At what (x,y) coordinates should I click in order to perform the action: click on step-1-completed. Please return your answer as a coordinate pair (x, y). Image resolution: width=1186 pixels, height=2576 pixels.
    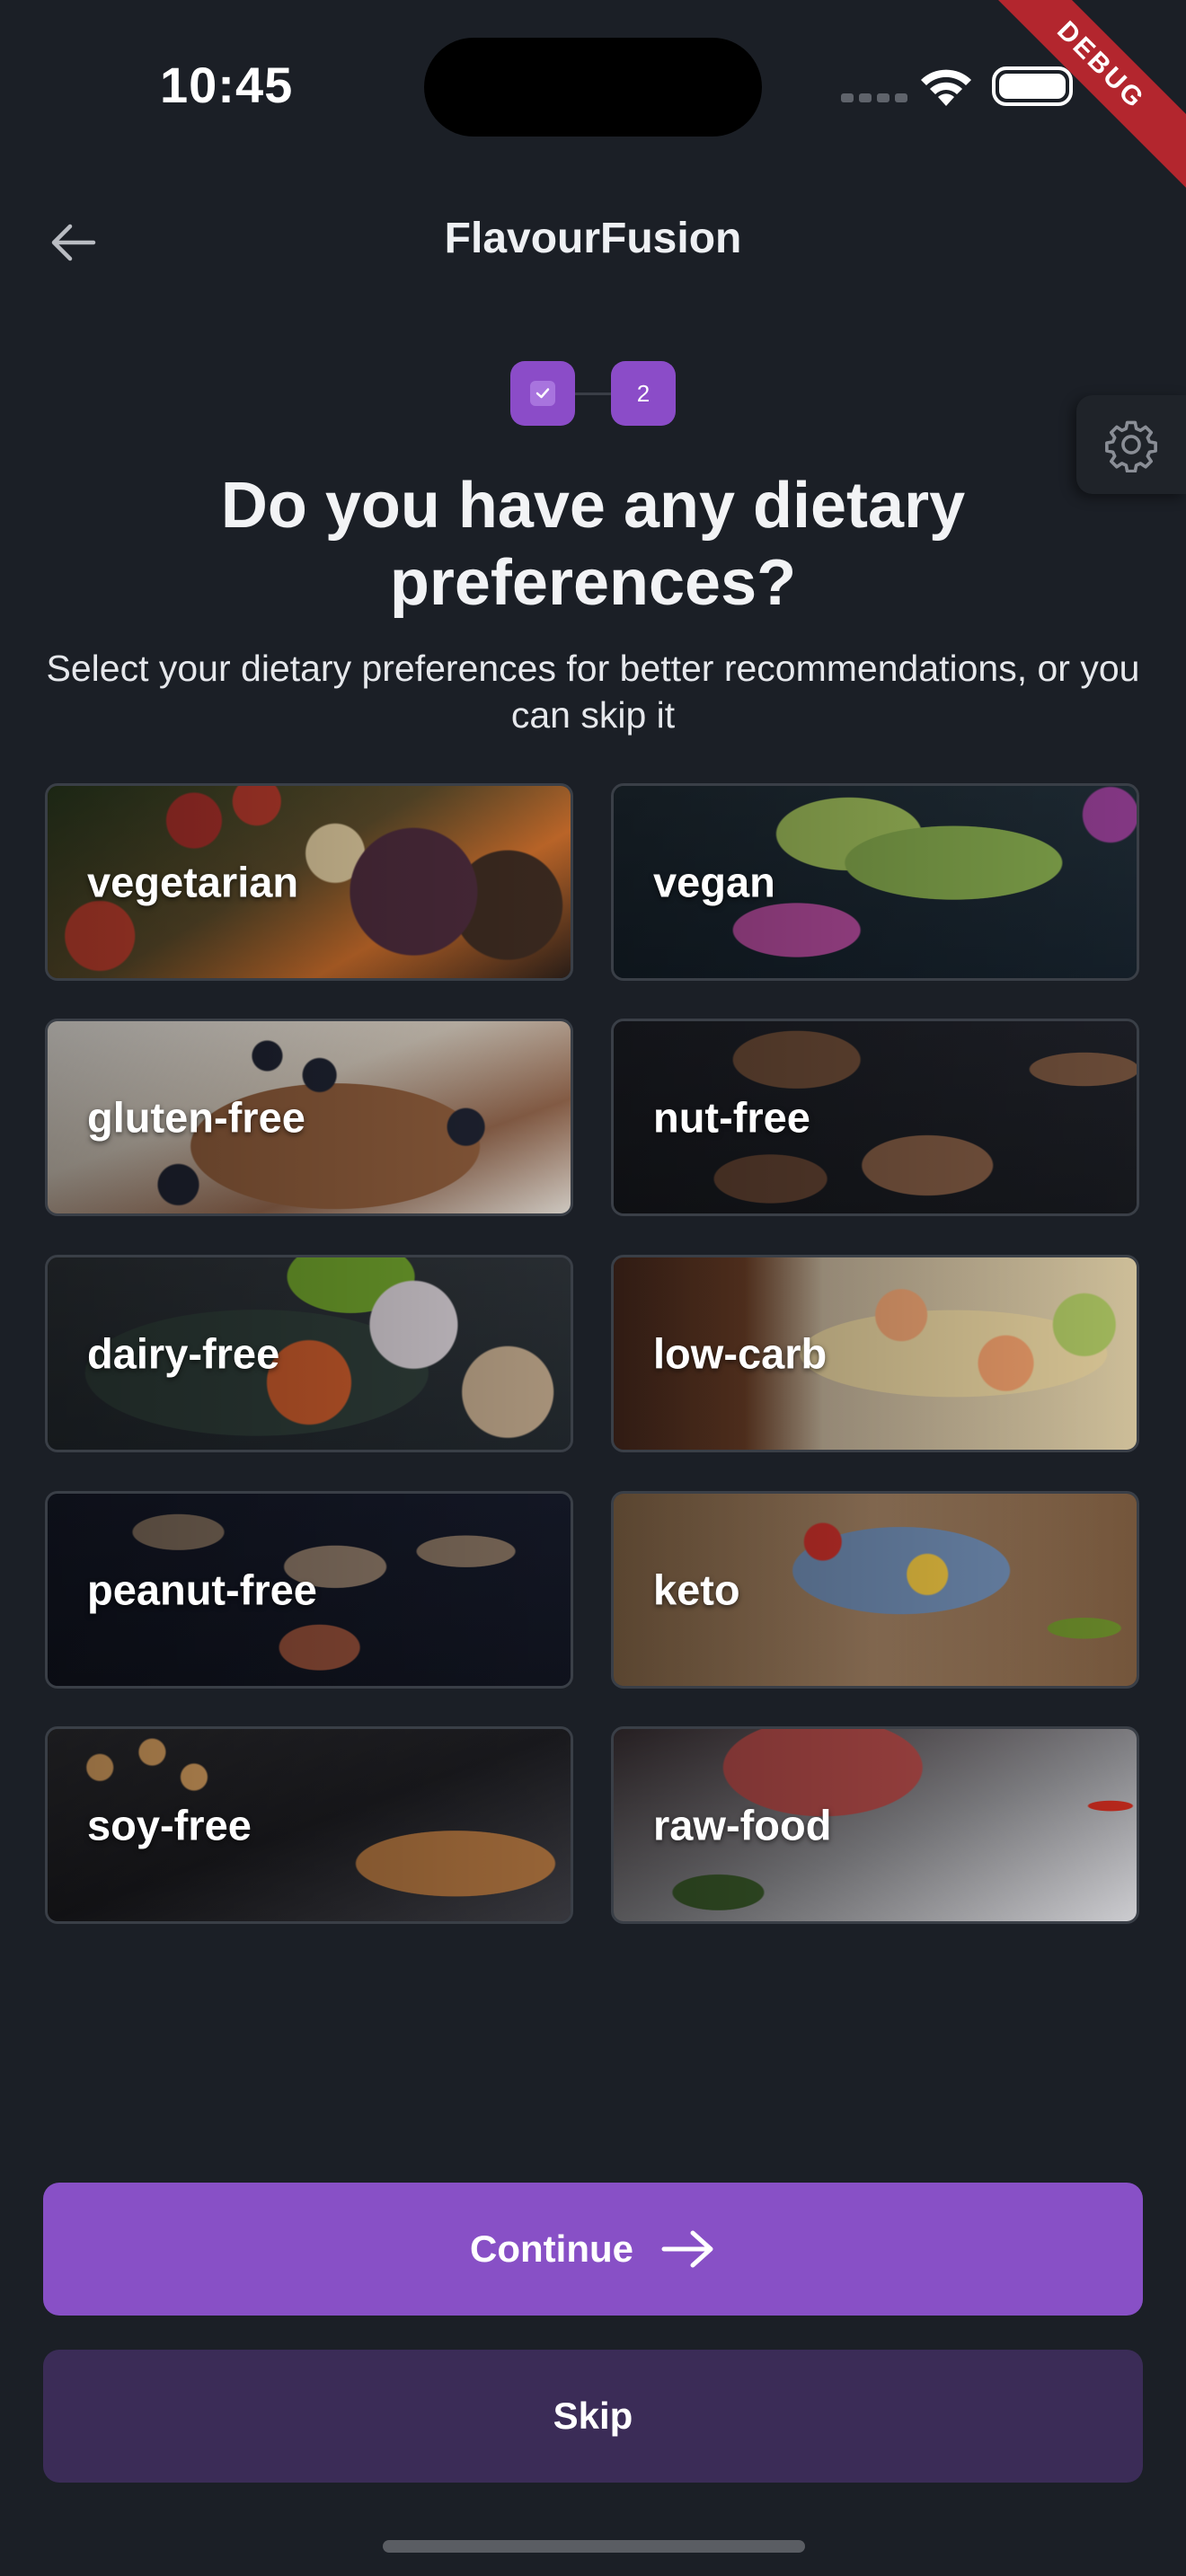
    Looking at the image, I should click on (542, 393).